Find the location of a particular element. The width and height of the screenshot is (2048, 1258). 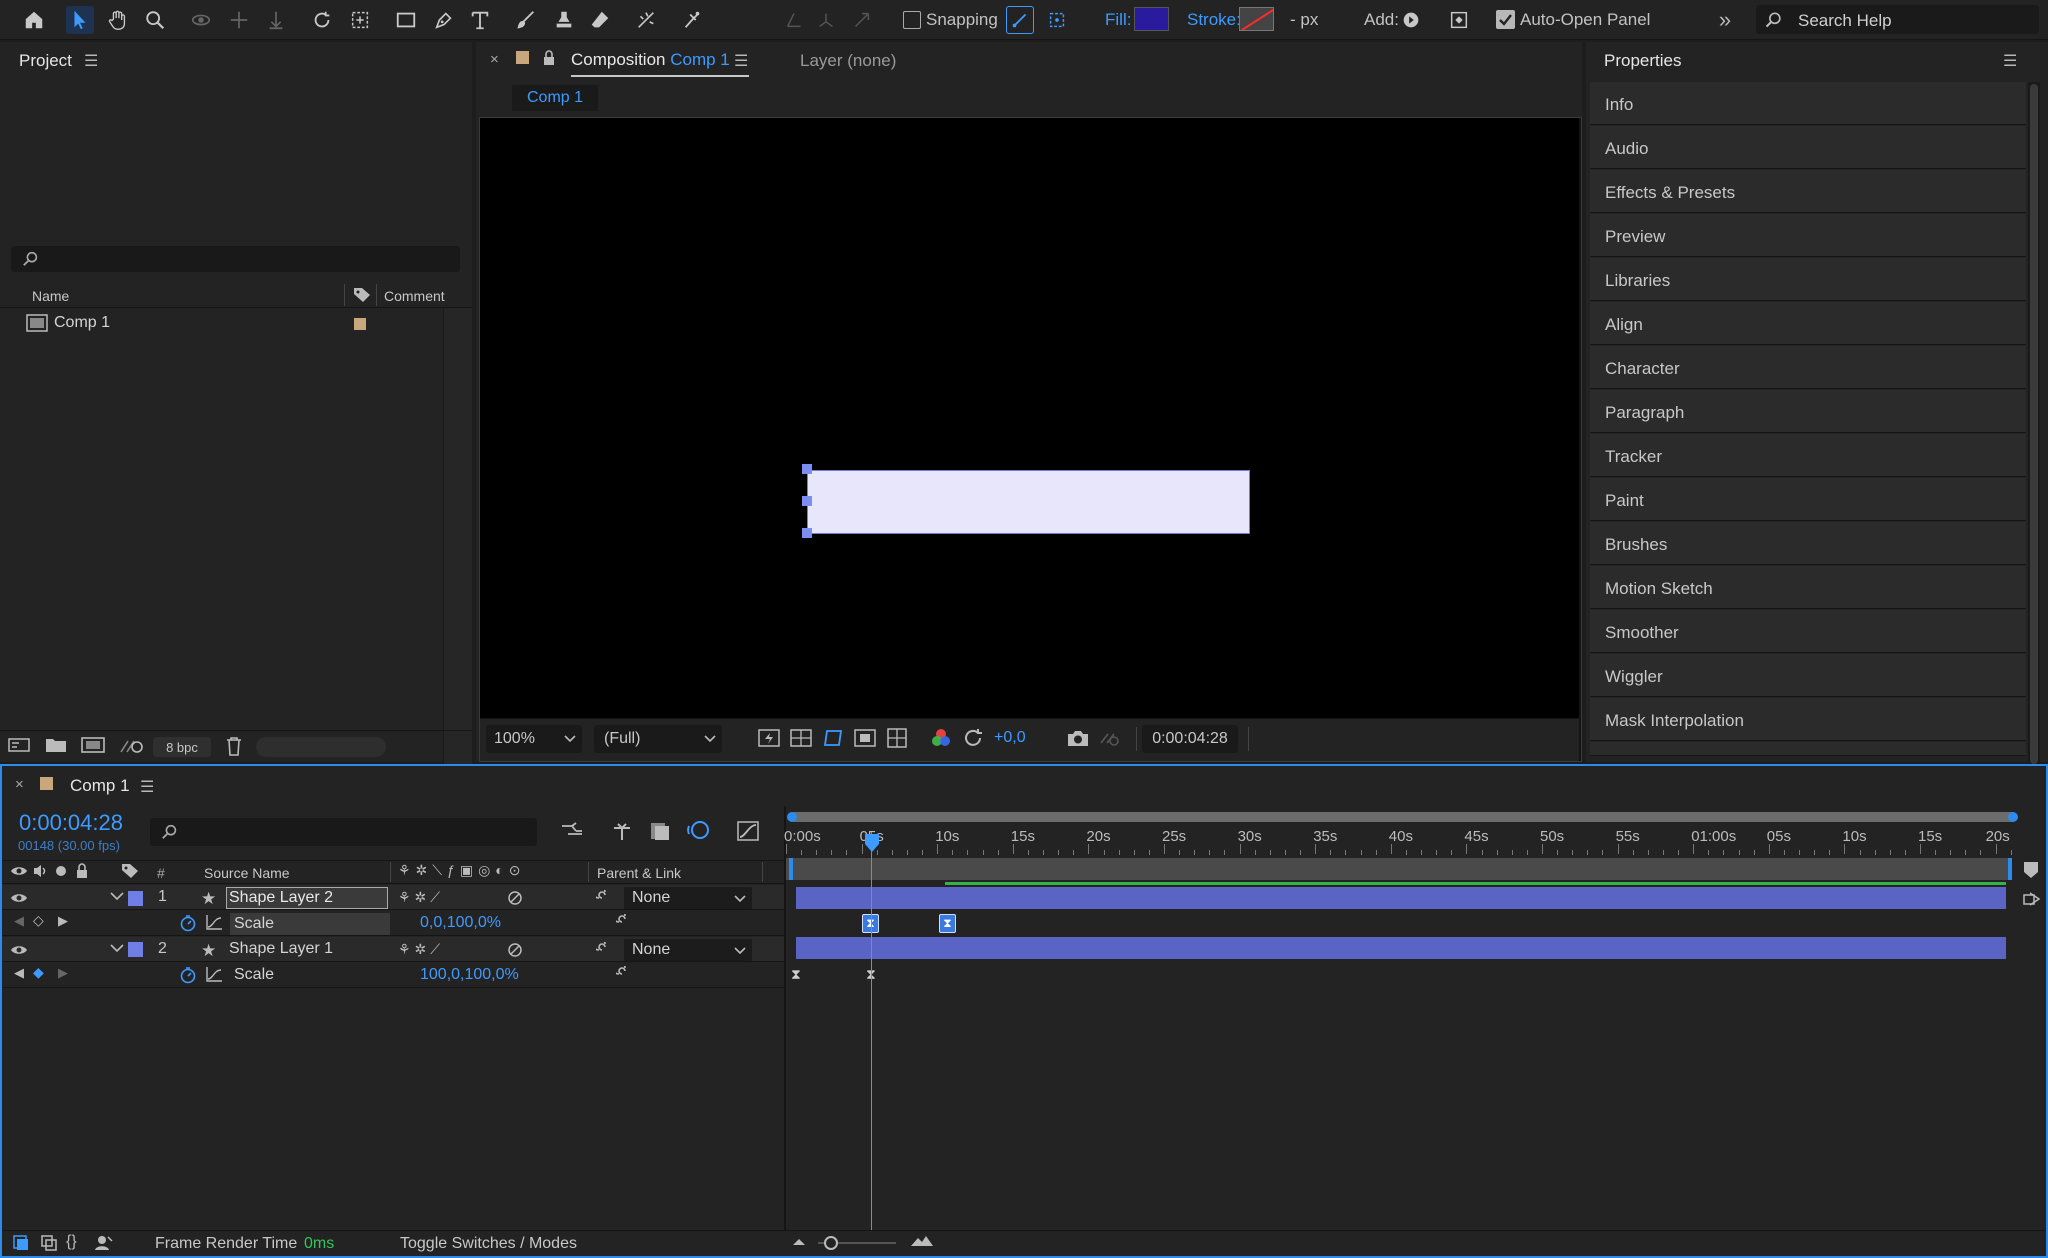

axis-local-icon is located at coordinates (794, 20).